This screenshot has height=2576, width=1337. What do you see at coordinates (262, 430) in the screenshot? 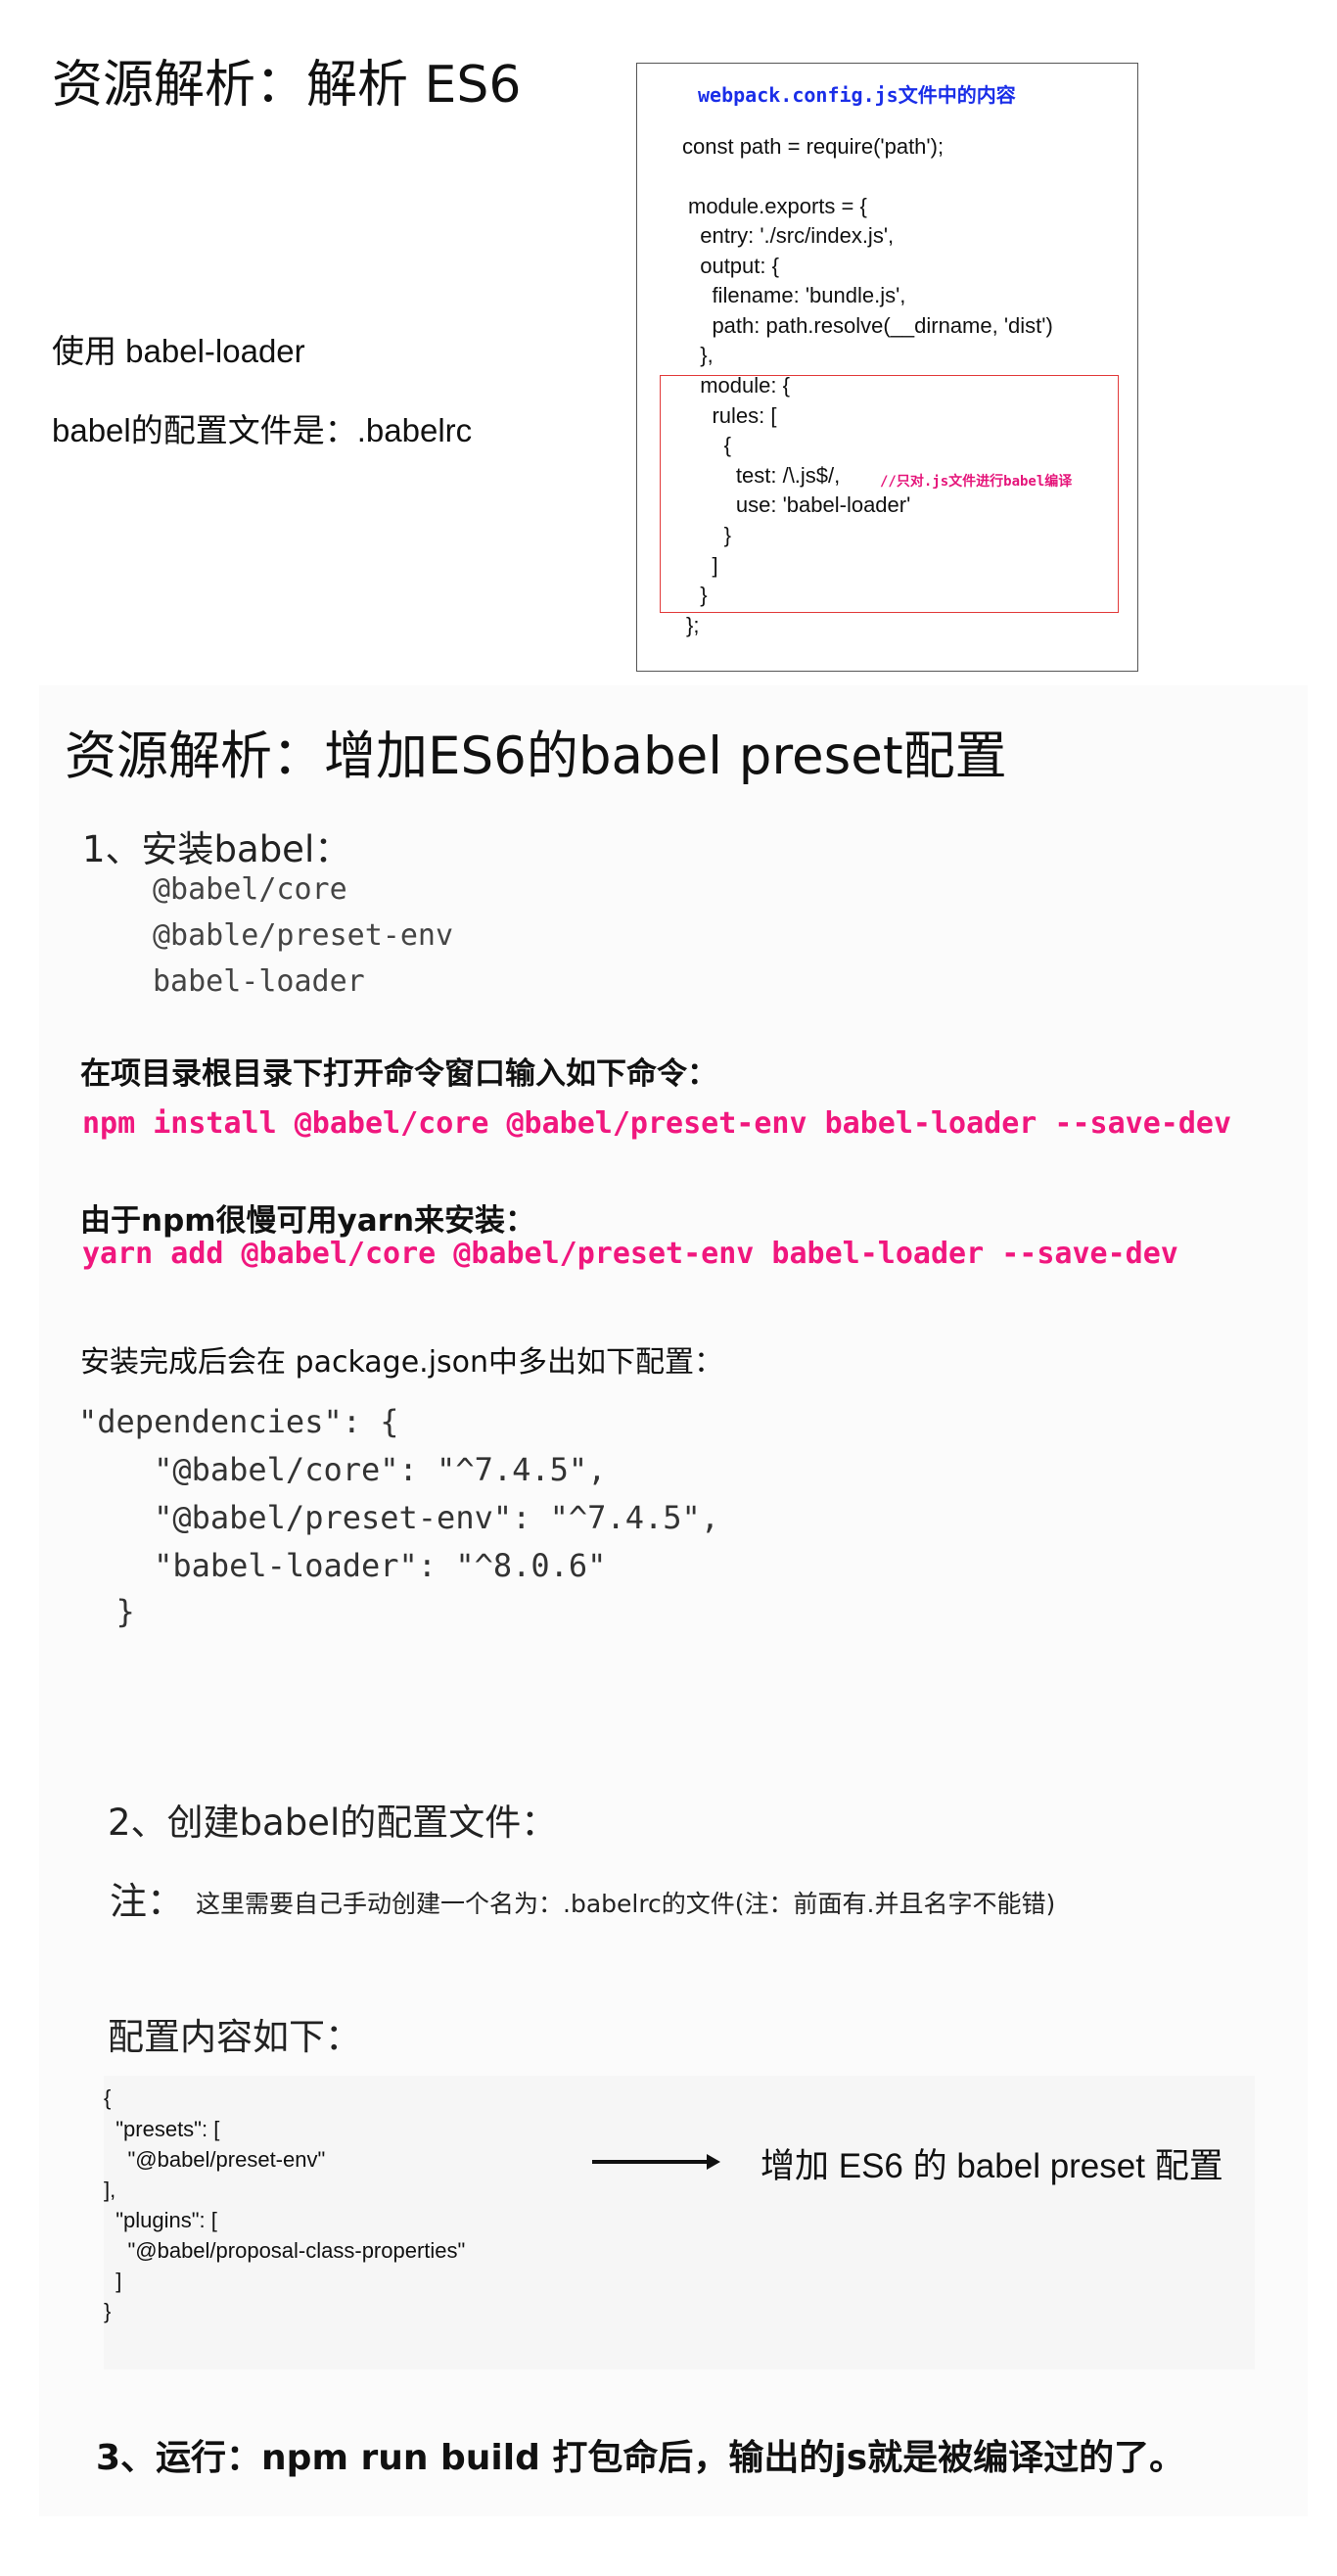
I see `slide1-line-babelrc: babel的配置文件是：.babelrc` at bounding box center [262, 430].